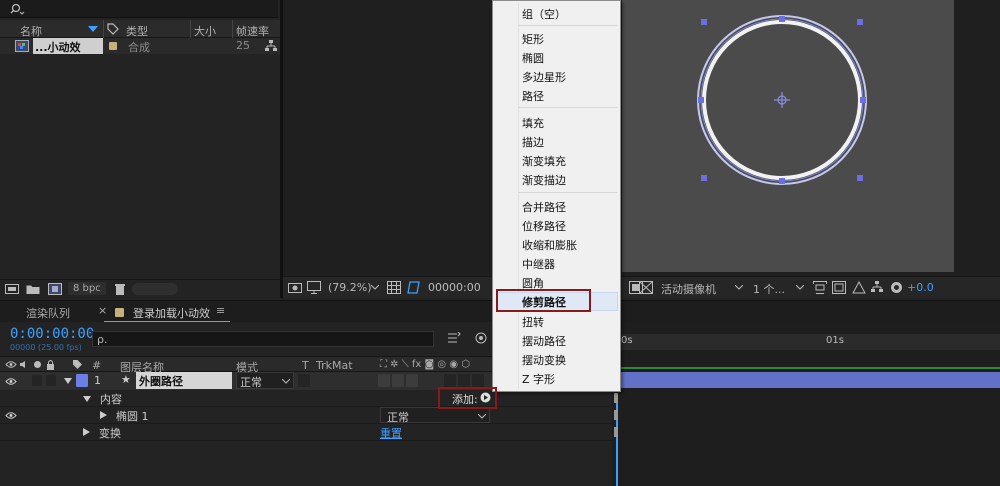 The width and height of the screenshot is (1000, 486). What do you see at coordinates (113, 29) in the screenshot?
I see `label-tag-icon` at bounding box center [113, 29].